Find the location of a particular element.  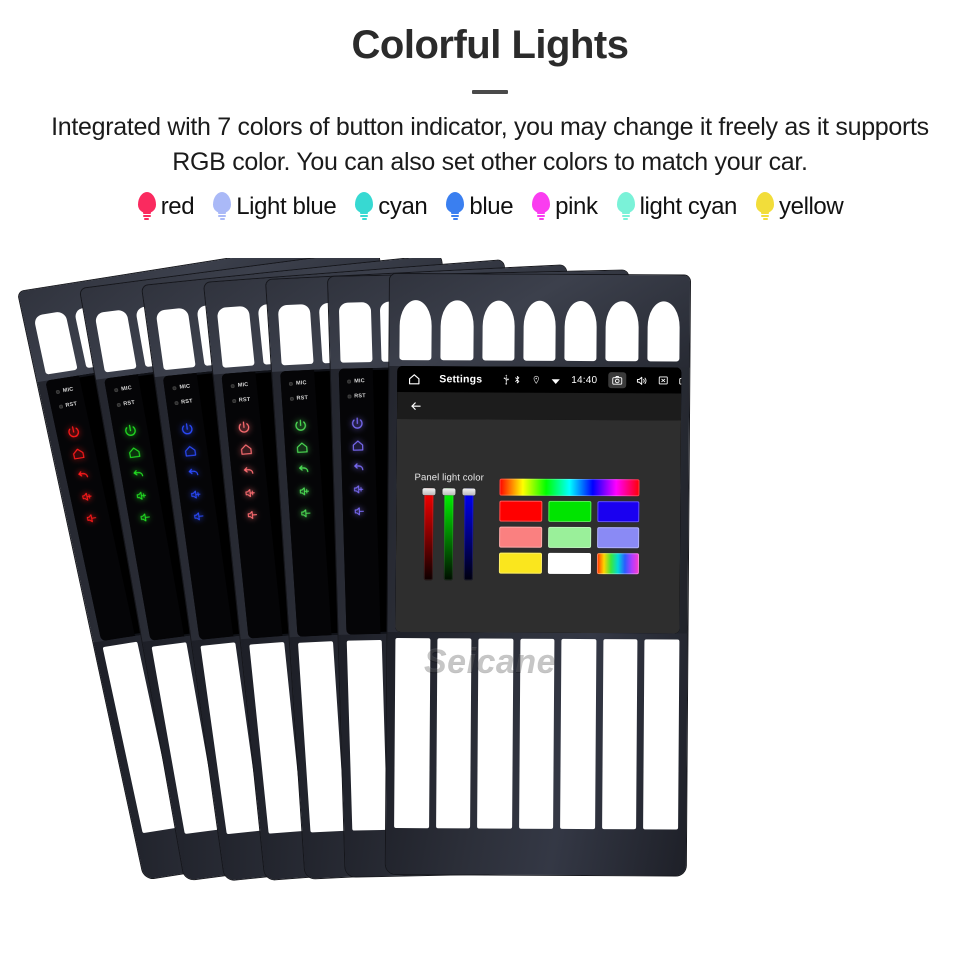

hue-gradient-bar is located at coordinates (569, 487).